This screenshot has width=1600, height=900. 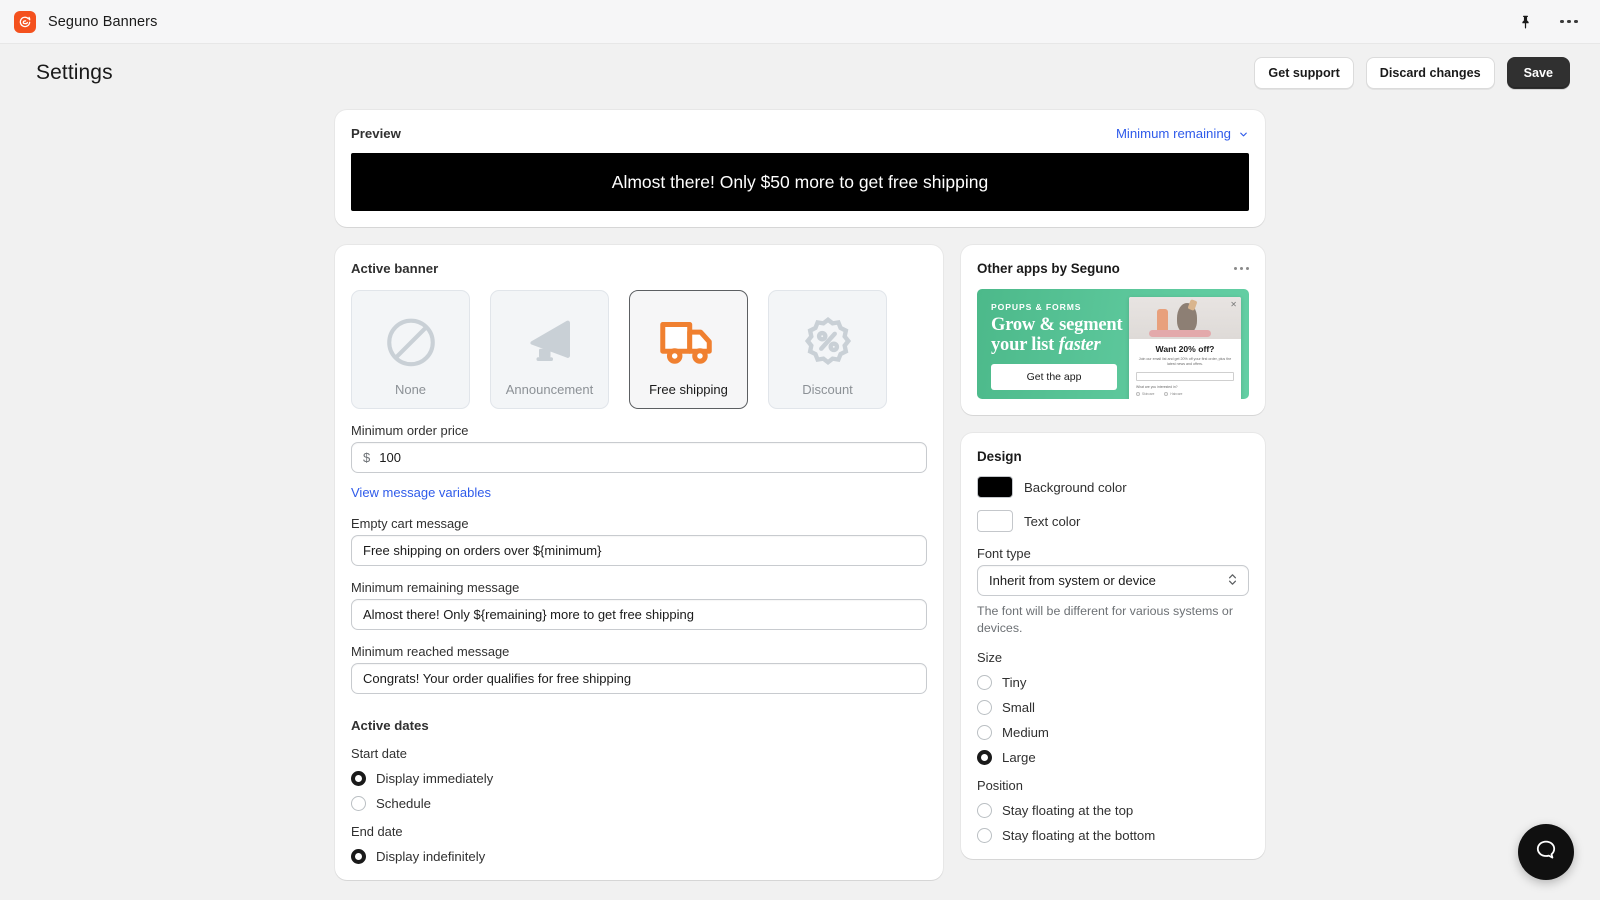 What do you see at coordinates (990, 657) in the screenshot?
I see `size-label: Size` at bounding box center [990, 657].